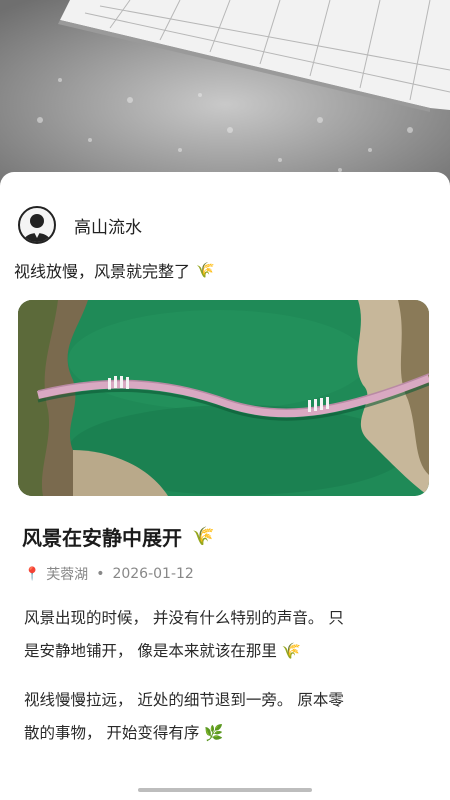 This screenshot has width=450, height=800. Describe the element at coordinates (112, 733) in the screenshot. I see `paragraph-line-text: 散的事物， 开始变得有序` at that location.